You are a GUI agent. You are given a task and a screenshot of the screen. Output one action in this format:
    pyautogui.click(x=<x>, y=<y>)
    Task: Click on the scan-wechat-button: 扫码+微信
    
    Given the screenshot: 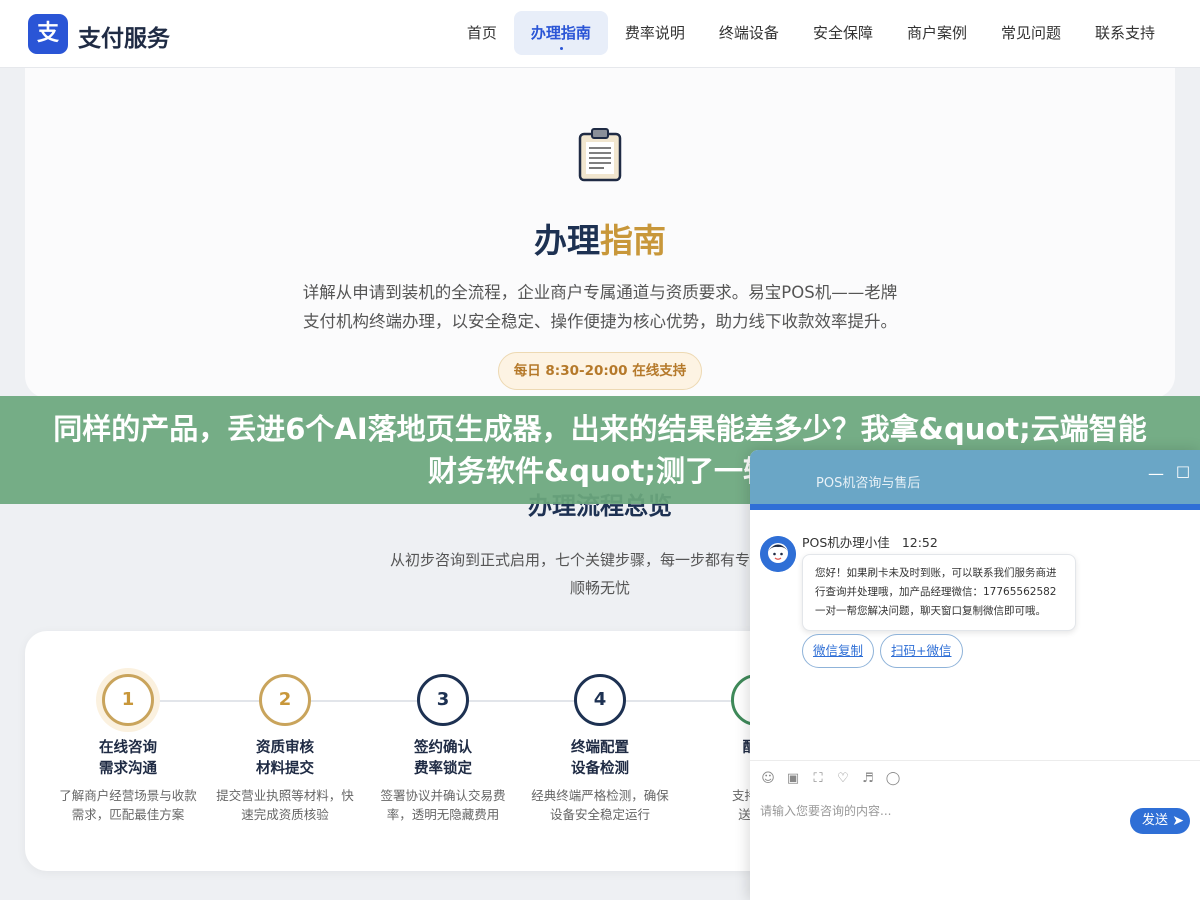 What is the action you would take?
    pyautogui.click(x=921, y=651)
    